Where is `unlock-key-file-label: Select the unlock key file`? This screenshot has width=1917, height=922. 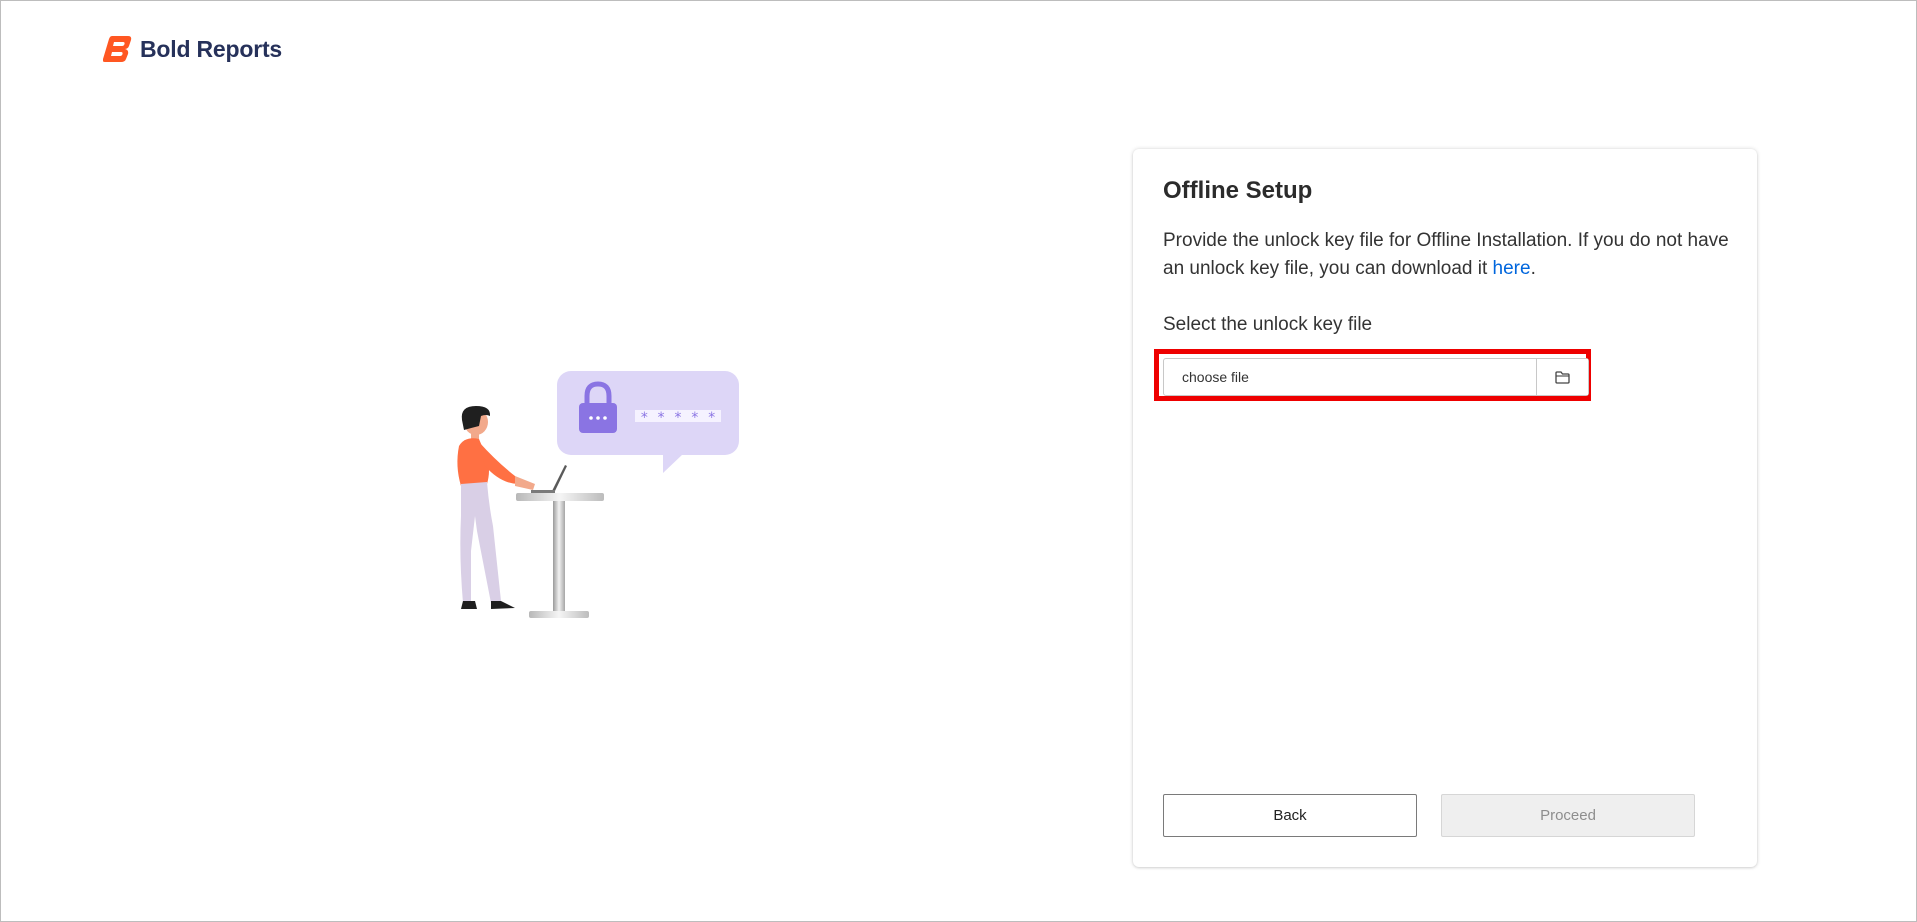
unlock-key-file-label: Select the unlock key file is located at coordinates (1268, 324).